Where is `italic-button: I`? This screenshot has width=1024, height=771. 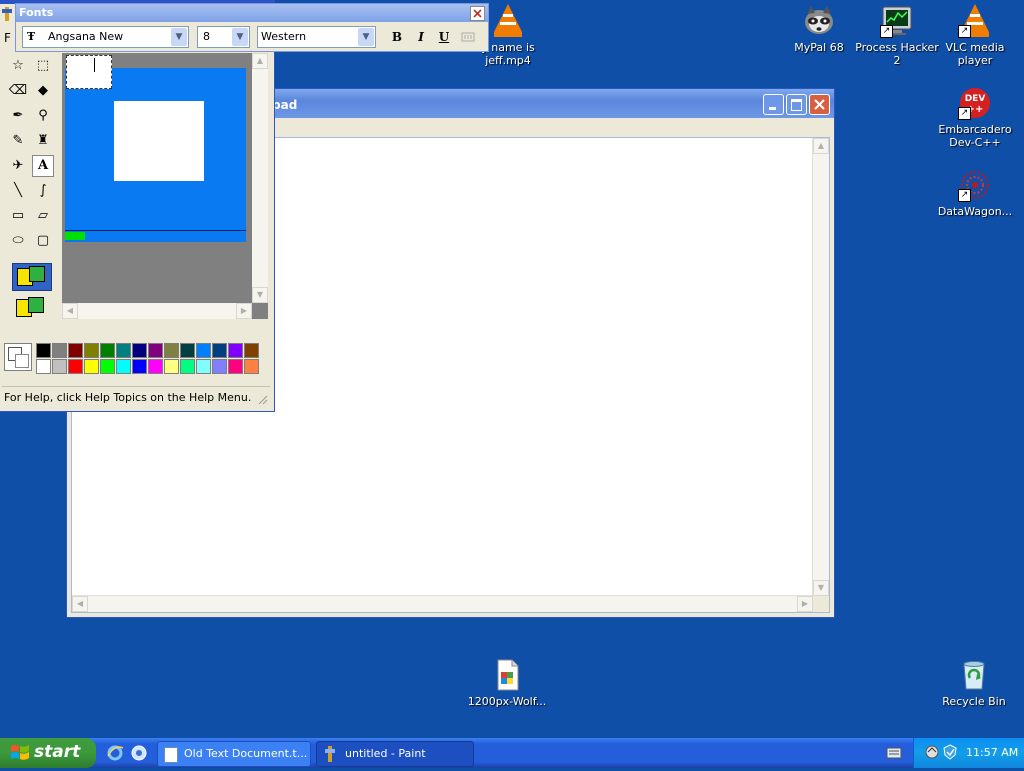 italic-button: I is located at coordinates (421, 37).